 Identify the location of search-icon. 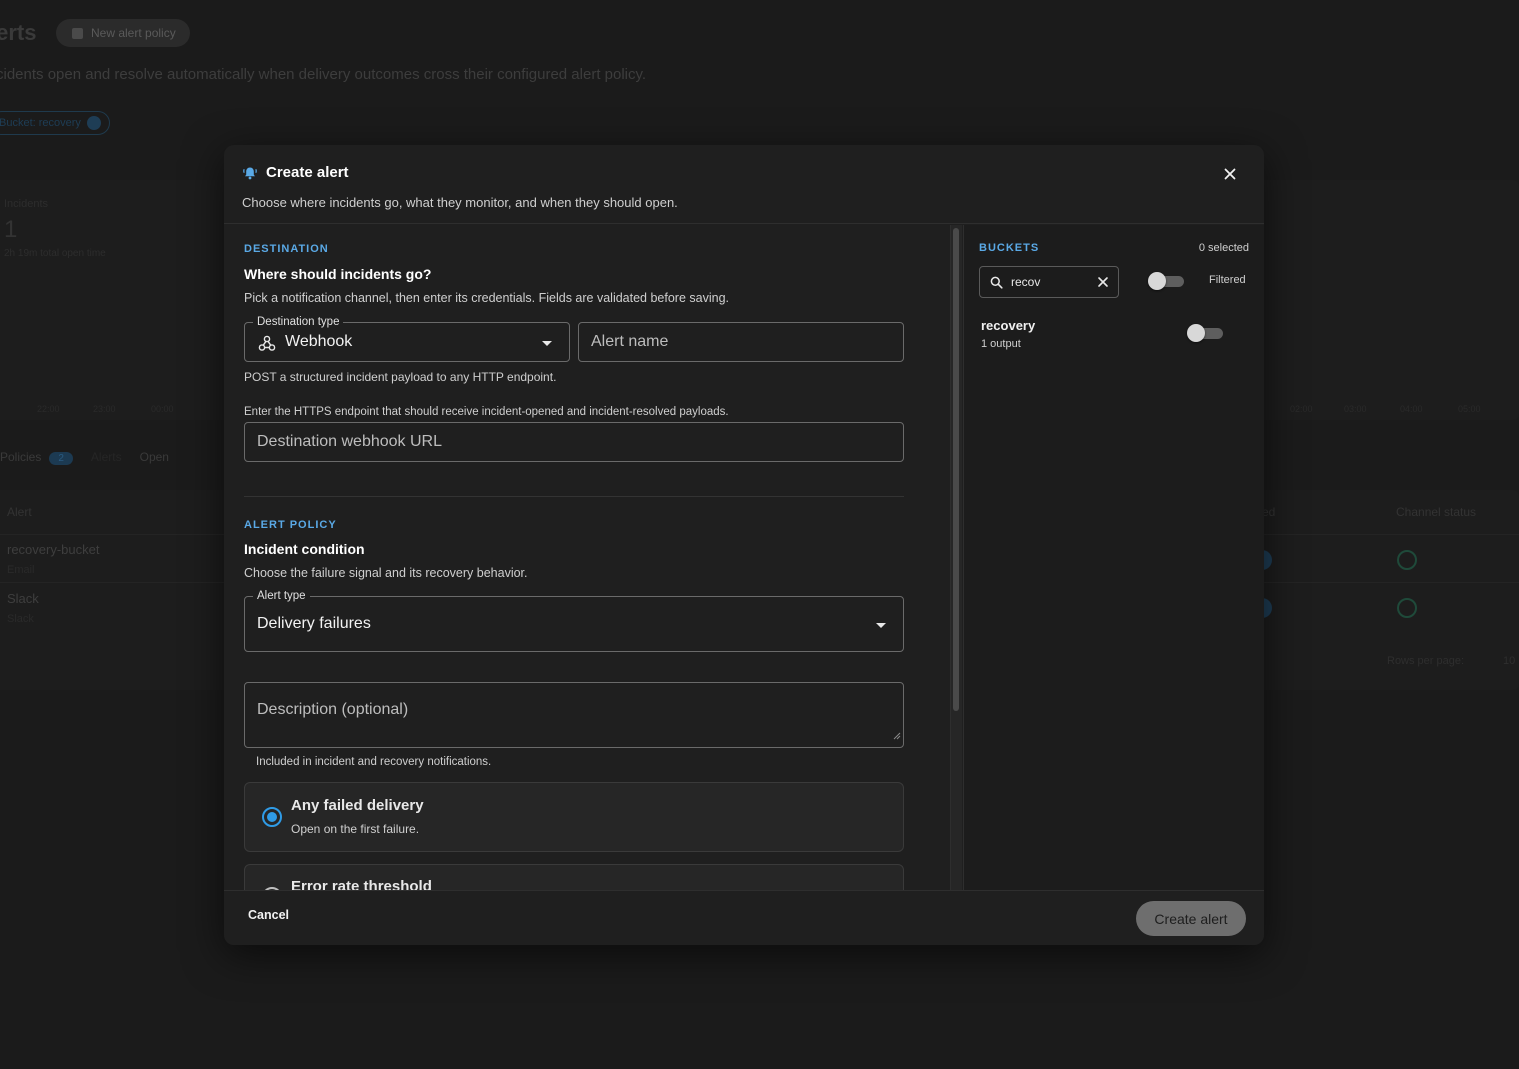
(996, 285).